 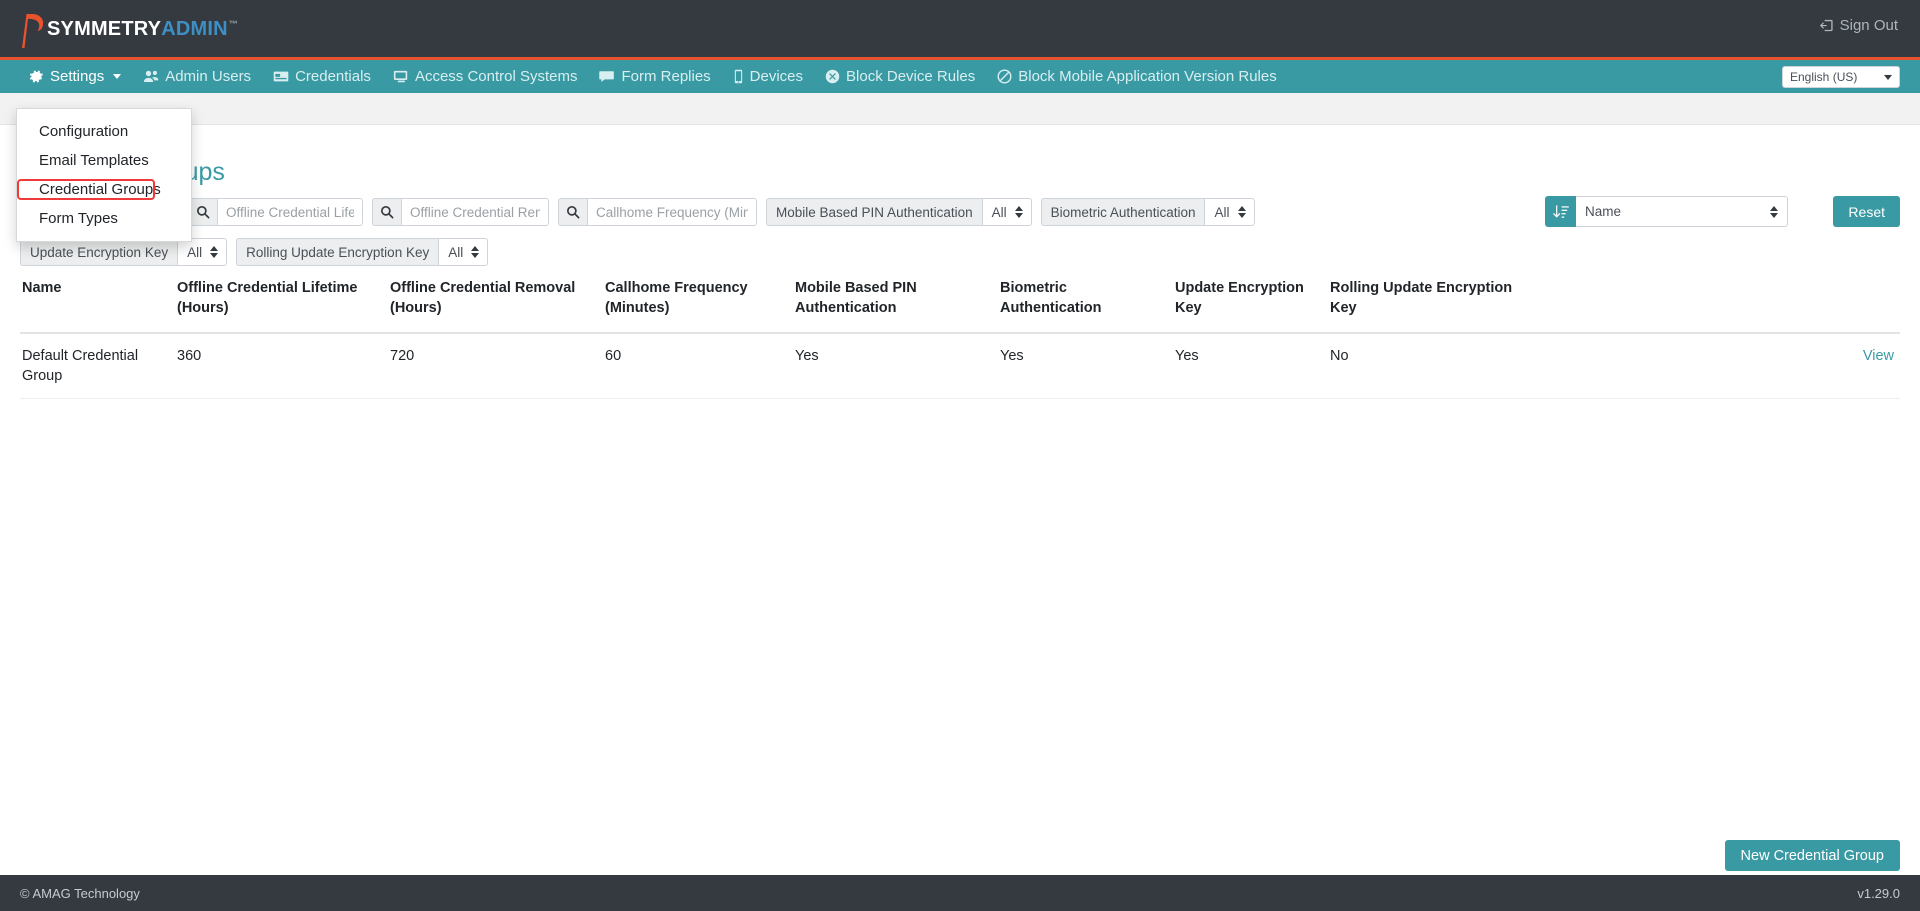 I want to click on filter-mobile-based-pin-authentication: Mobile Based PIN Authentication All, so click(x=899, y=212).